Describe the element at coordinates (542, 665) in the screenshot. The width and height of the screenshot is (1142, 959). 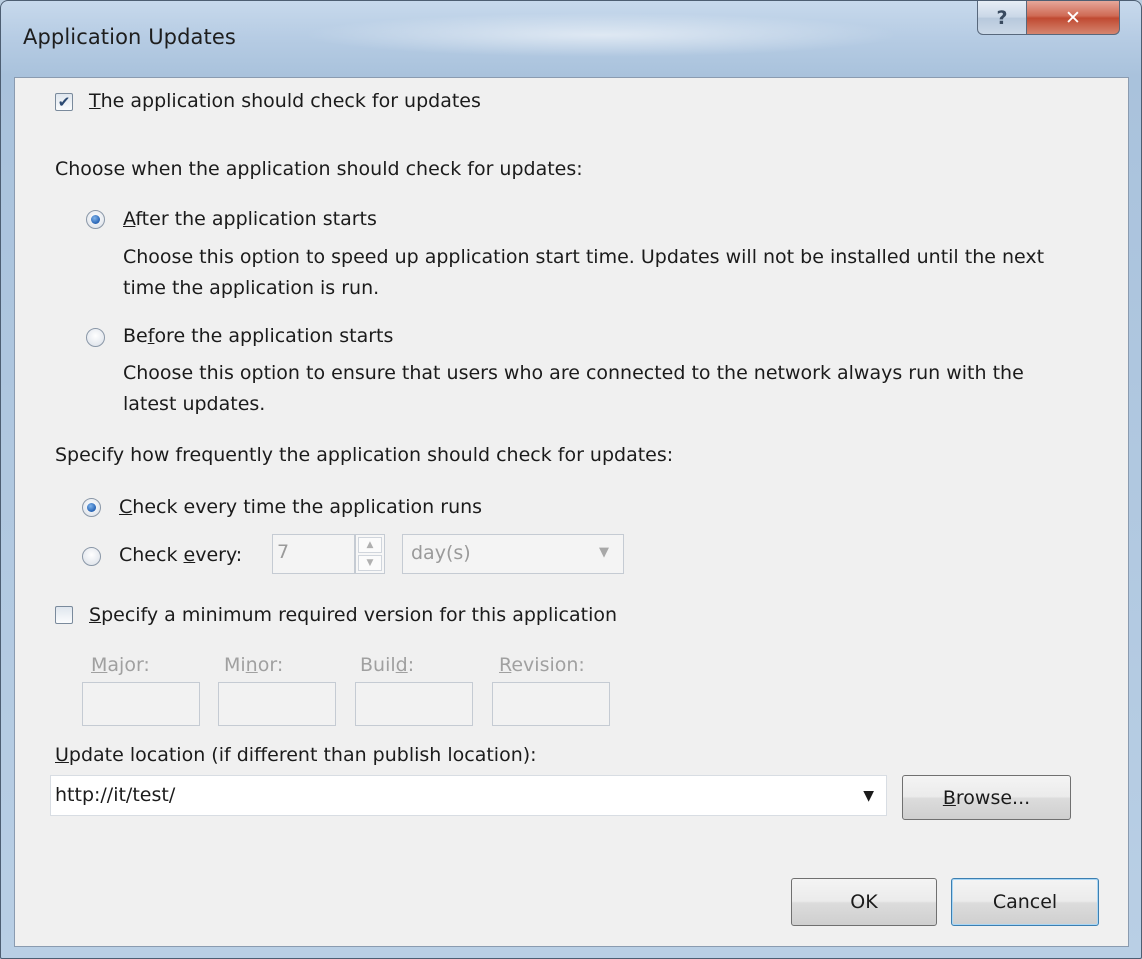
I see `revision-label: Revision:` at that location.